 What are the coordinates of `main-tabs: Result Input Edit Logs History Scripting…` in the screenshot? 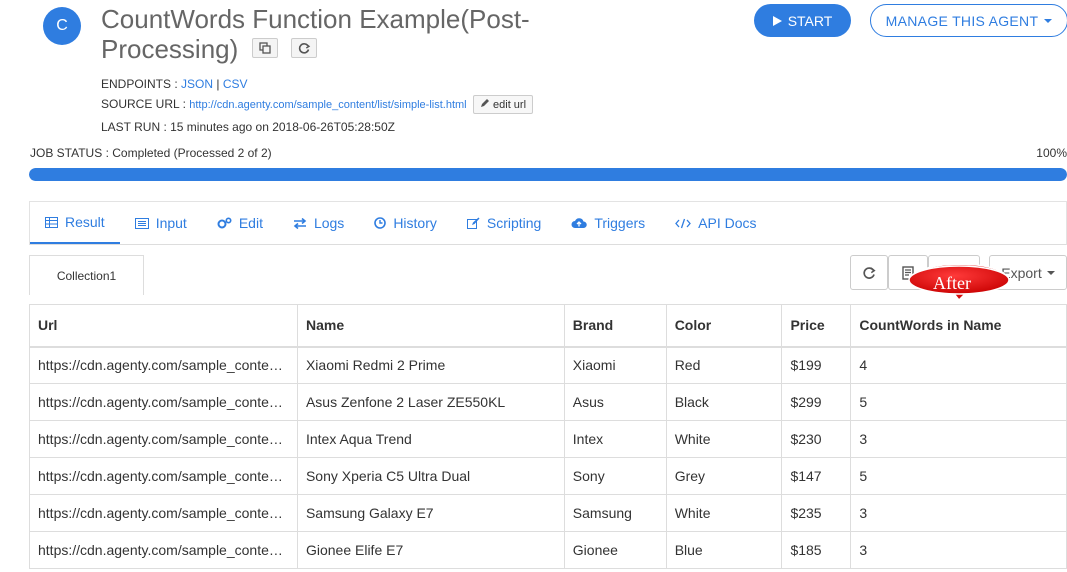 It's located at (548, 223).